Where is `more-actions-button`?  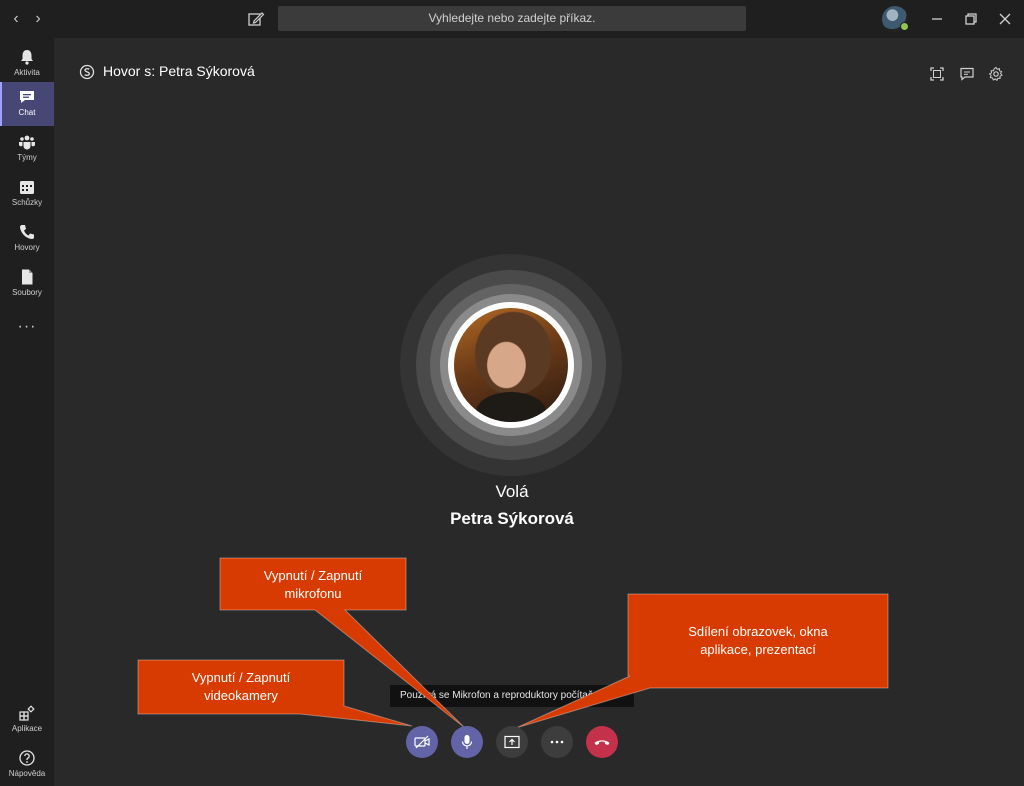
more-actions-button is located at coordinates (557, 742).